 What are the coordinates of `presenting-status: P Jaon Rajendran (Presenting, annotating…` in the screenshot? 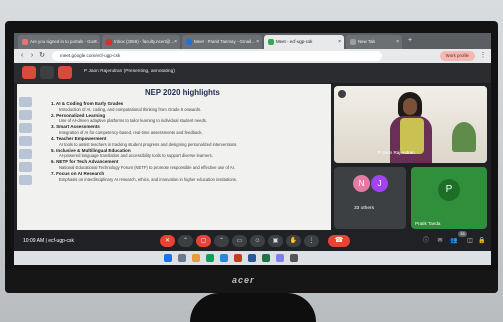 It's located at (129, 71).